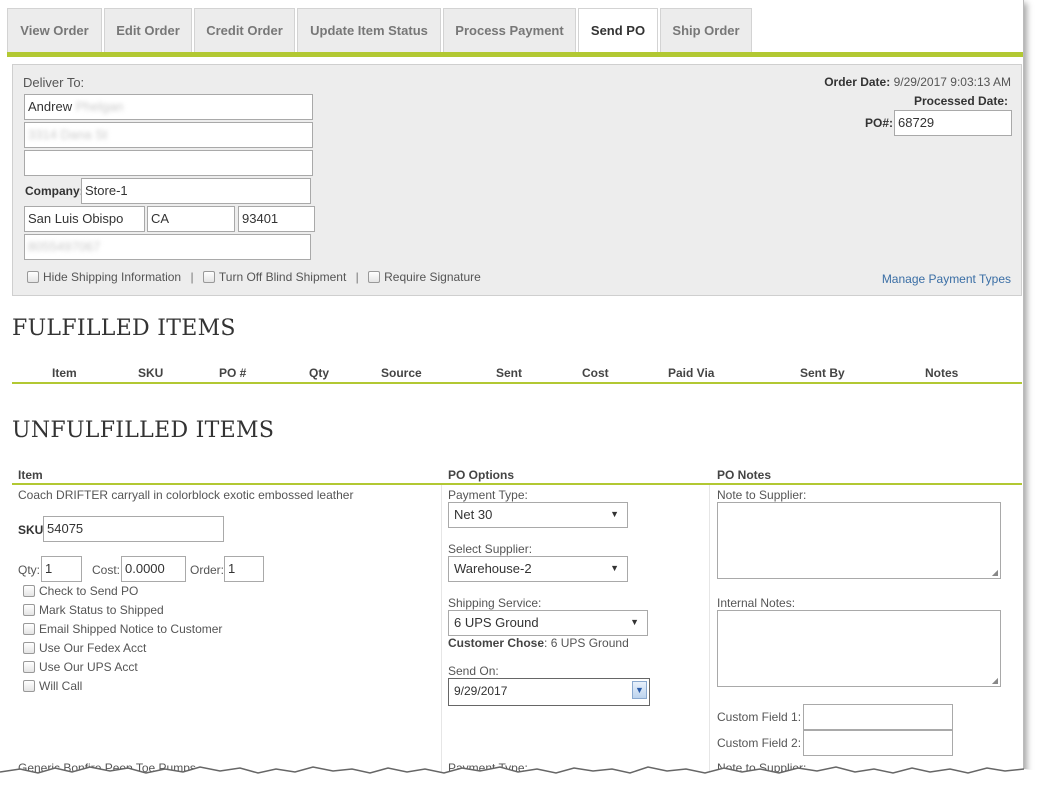 This screenshot has height=791, width=1040. I want to click on send-on-date-picker: 9/29/2017 ▼, so click(549, 692).